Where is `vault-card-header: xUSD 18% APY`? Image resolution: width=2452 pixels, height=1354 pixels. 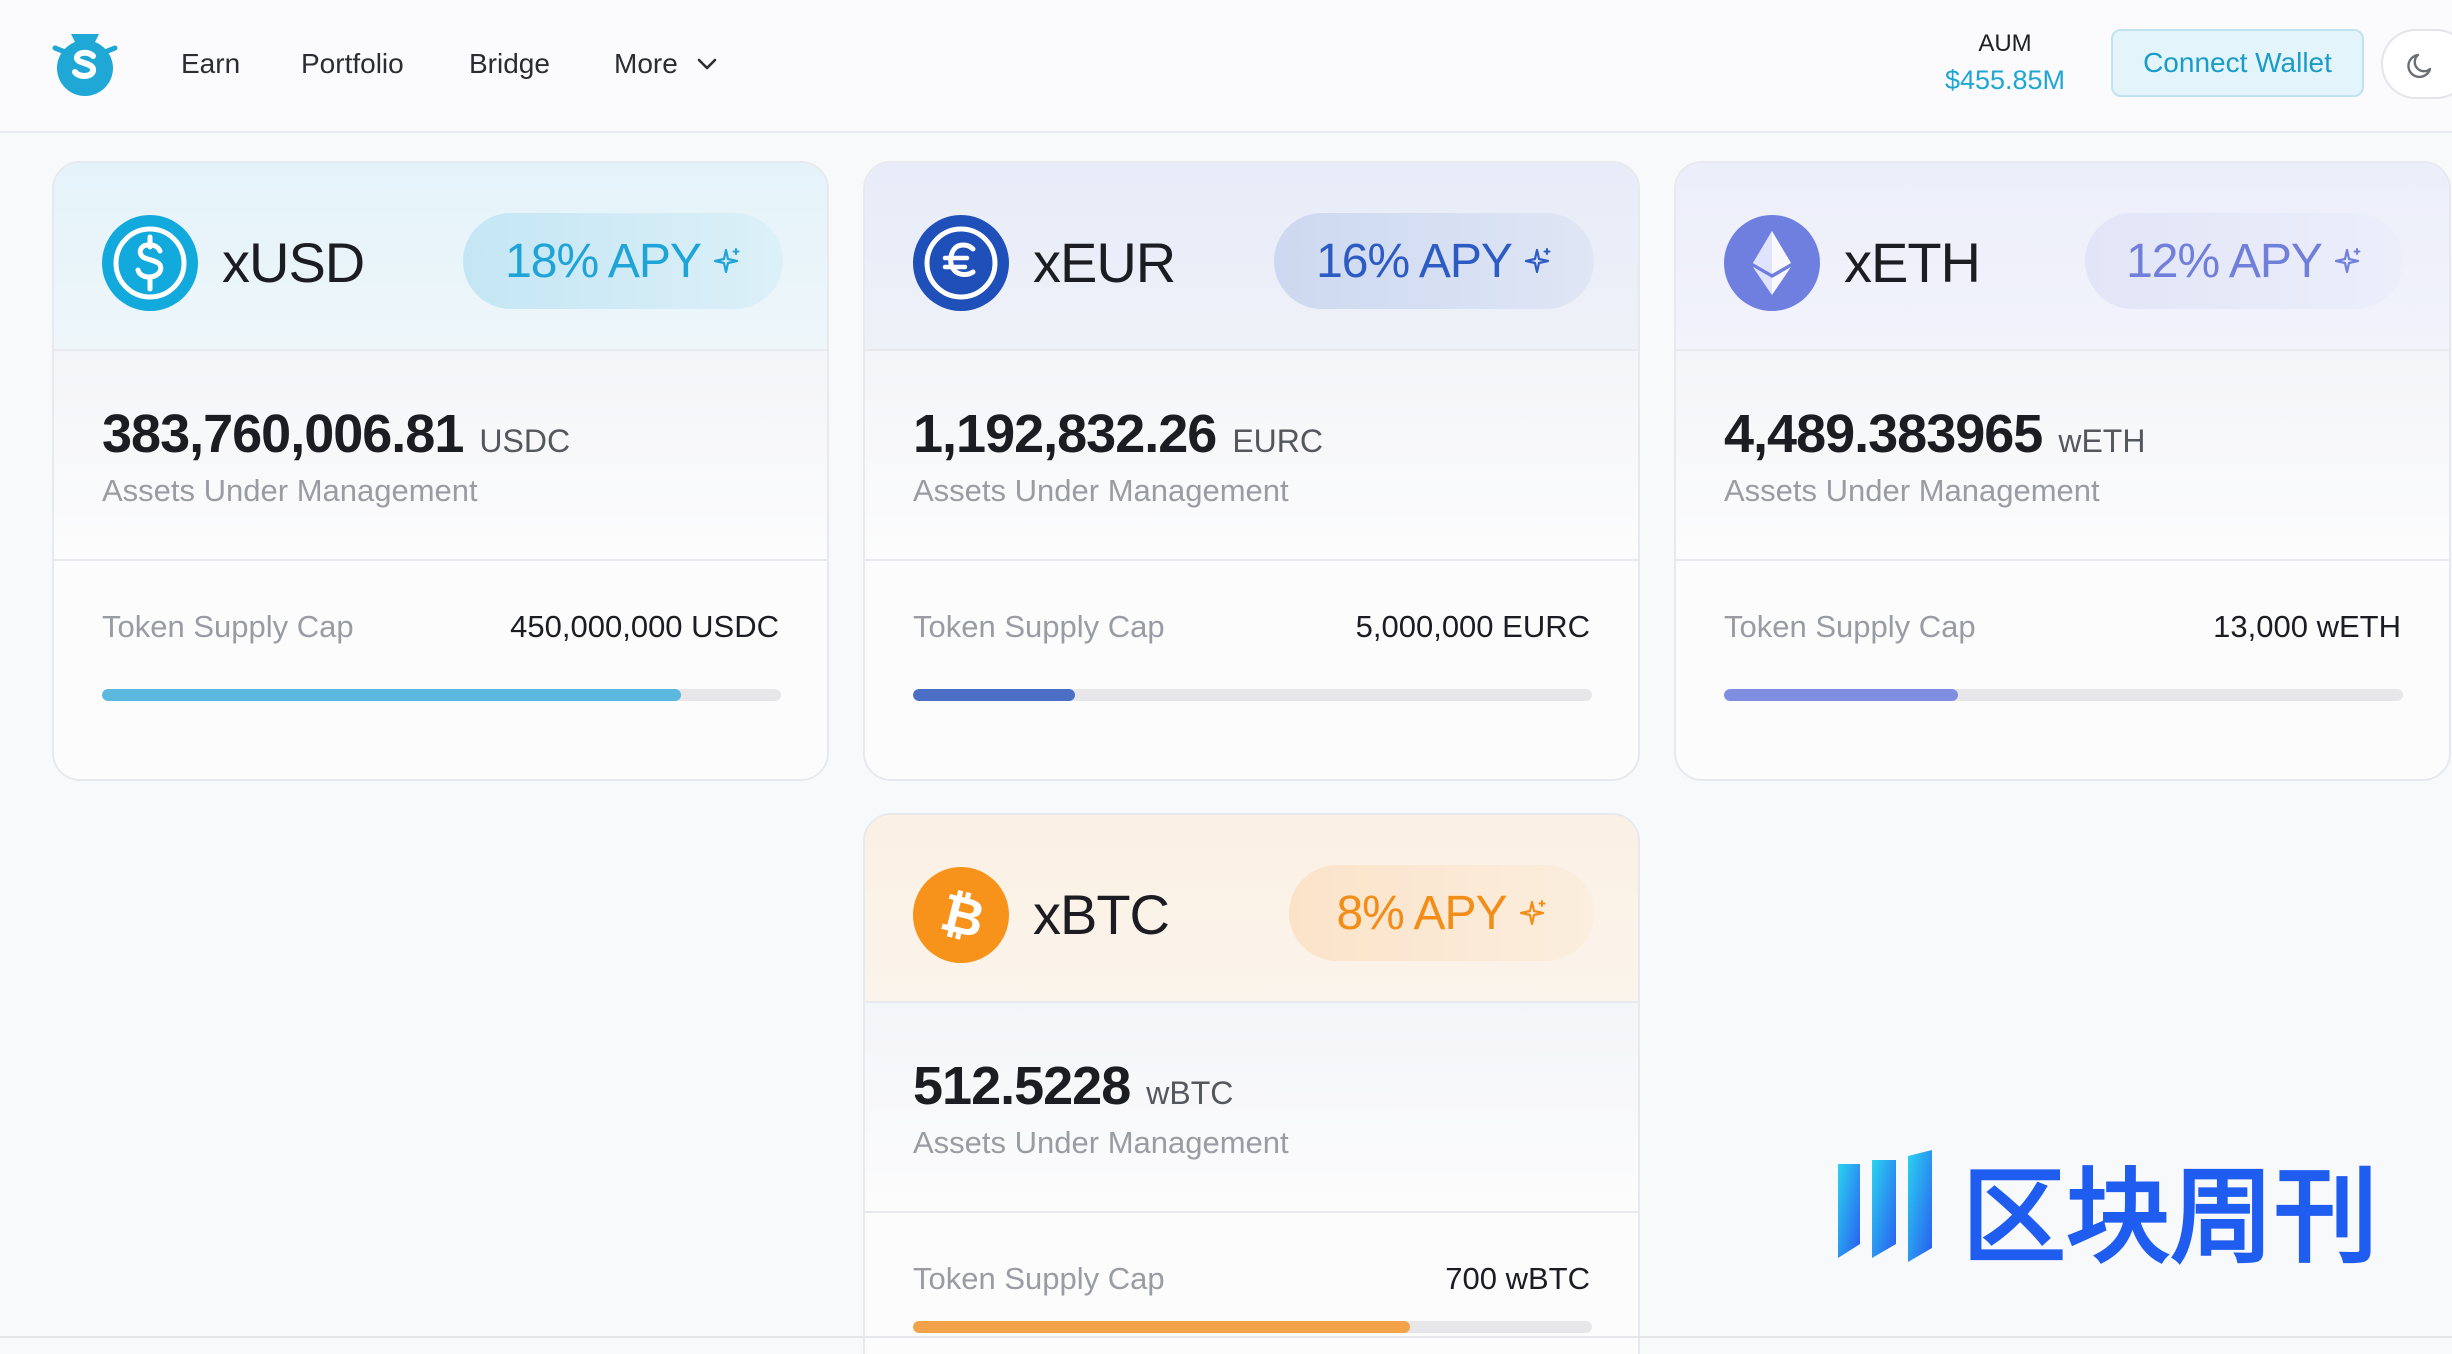
vault-card-header: xUSD 18% APY is located at coordinates (440, 257).